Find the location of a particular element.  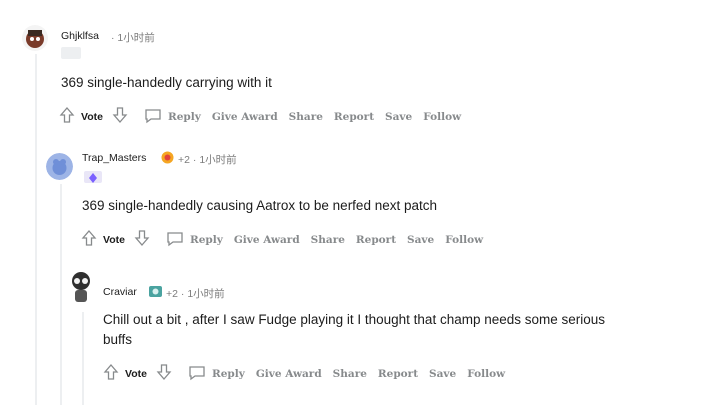

comment-body-line-2: buffs is located at coordinates (118, 339).